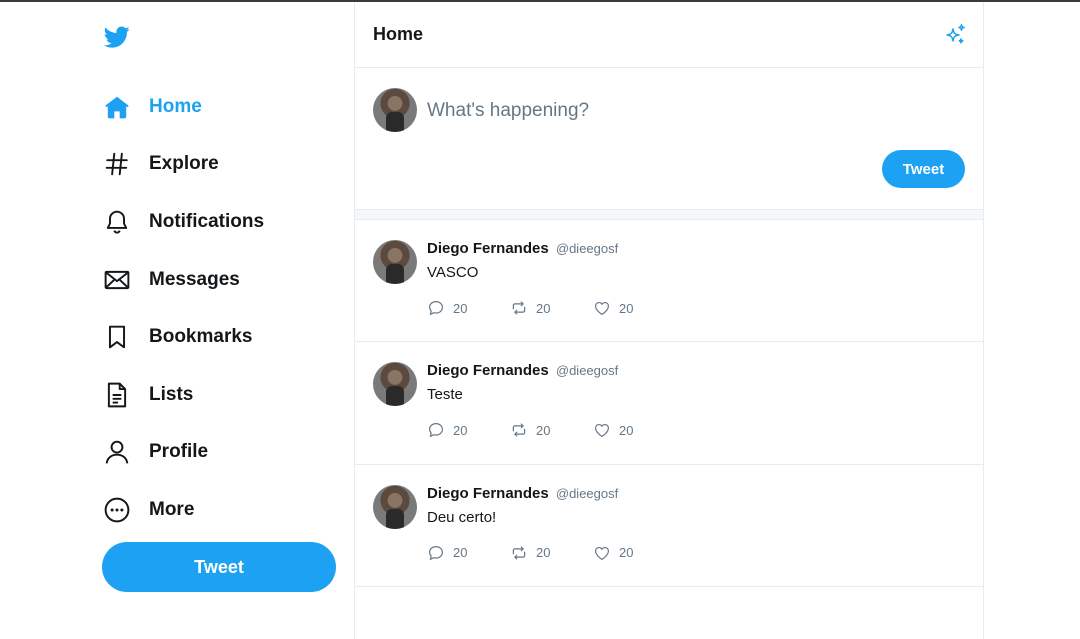  What do you see at coordinates (398, 34) in the screenshot?
I see `page-title: Home` at bounding box center [398, 34].